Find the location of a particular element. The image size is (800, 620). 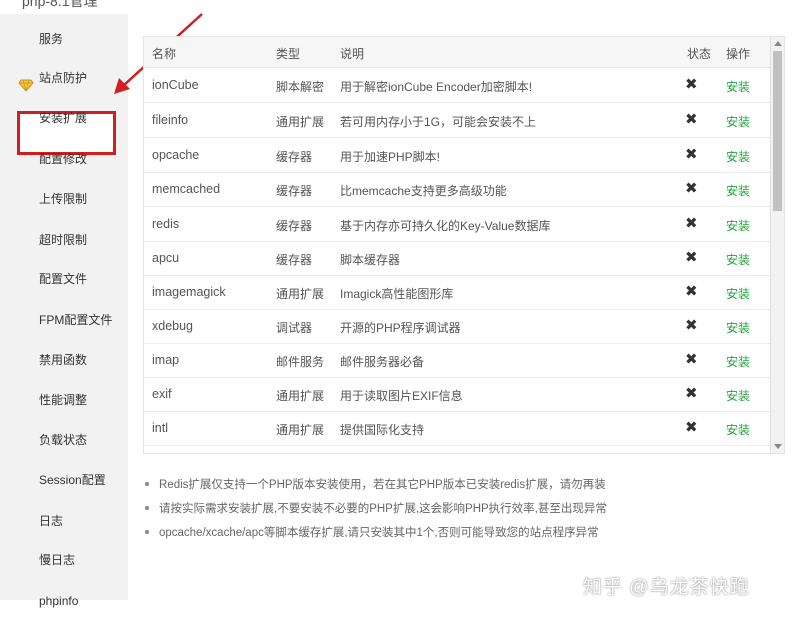

sidebar-item-slow-log: 慢日志 is located at coordinates (64, 560).